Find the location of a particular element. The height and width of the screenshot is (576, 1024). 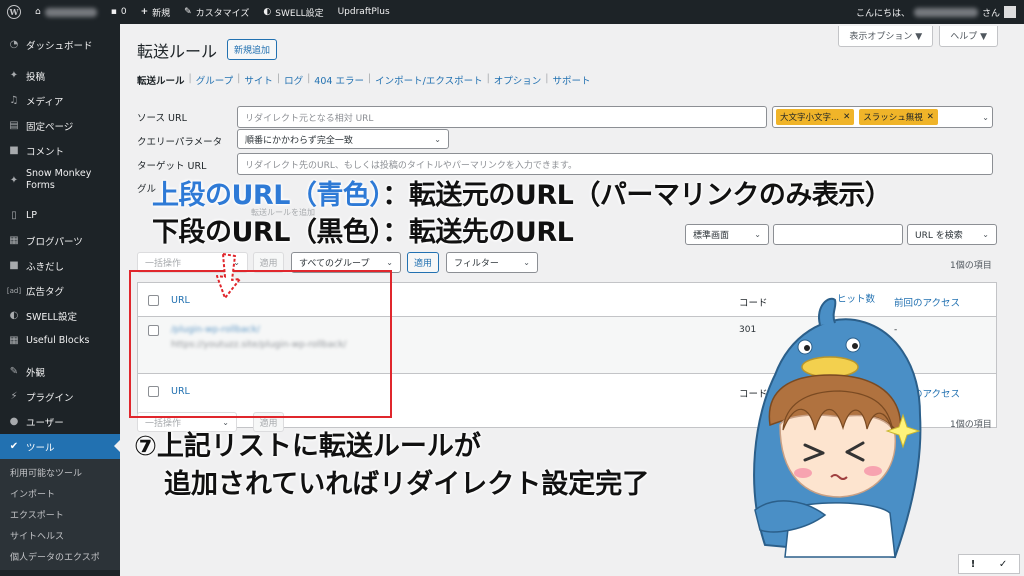

sidebar-item-fukidashi: ■ ふきだし is located at coordinates (60, 265).